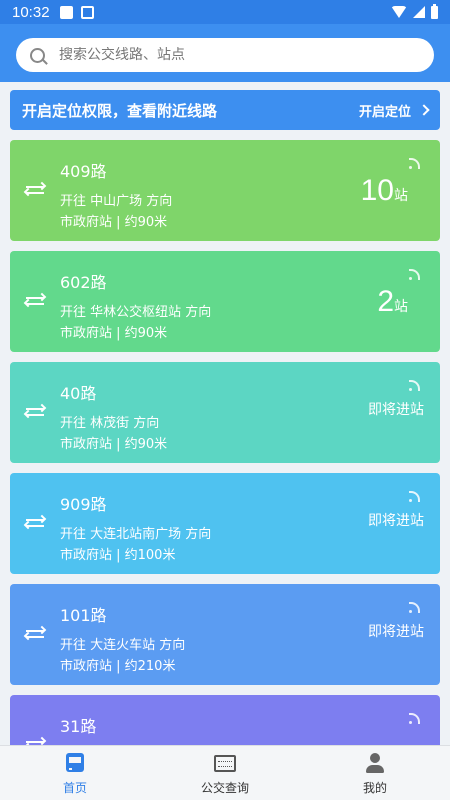 This screenshot has width=450, height=800. I want to click on header, so click(225, 53).